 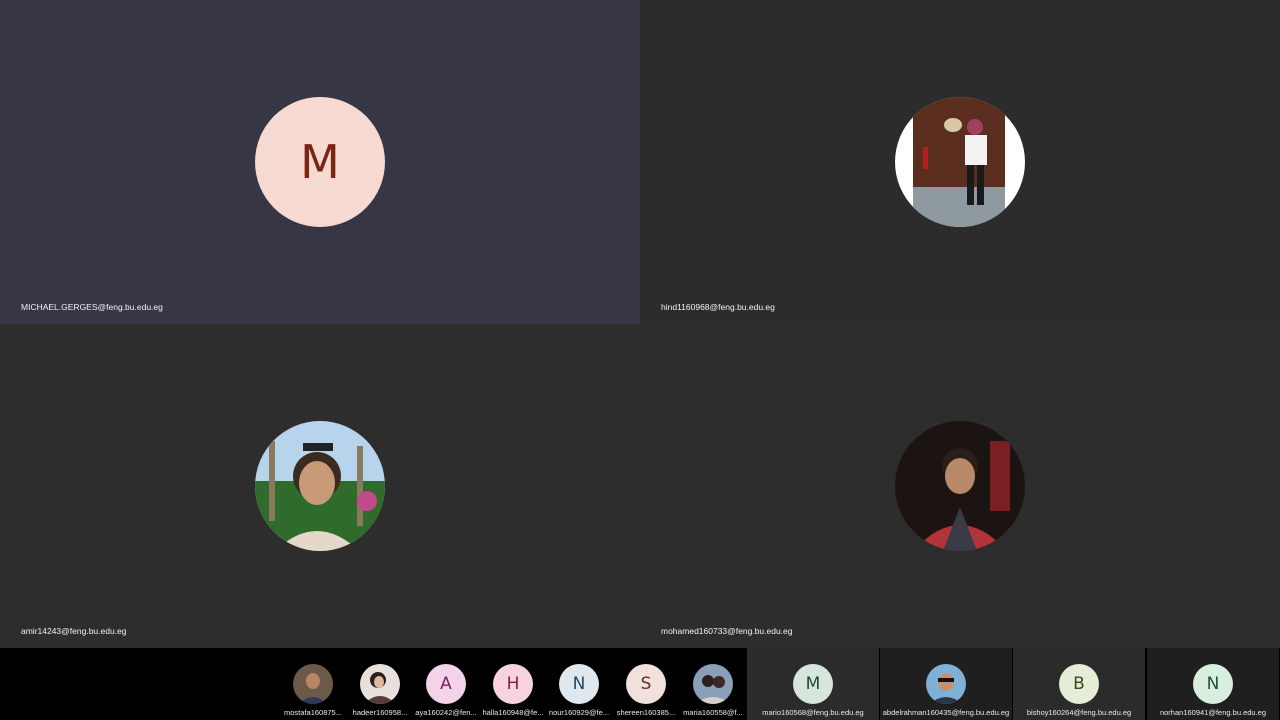 I want to click on participant-name: abdelrahman160435@feng.bu.edu.eg, so click(x=946, y=712).